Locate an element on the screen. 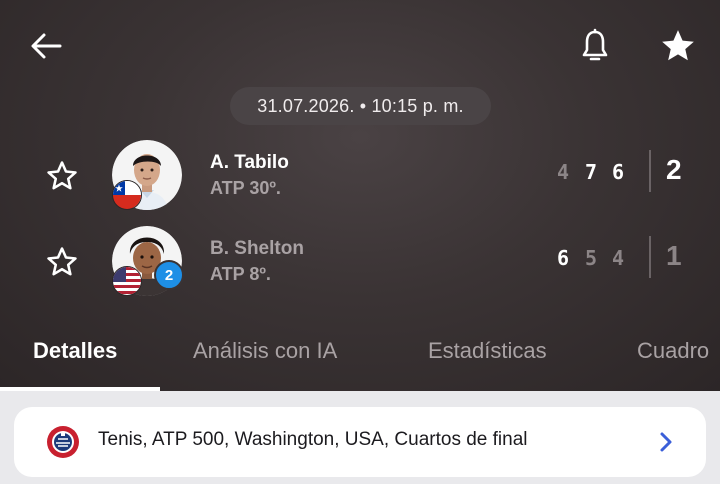 This screenshot has height=484, width=720. bell-icon is located at coordinates (595, 44).